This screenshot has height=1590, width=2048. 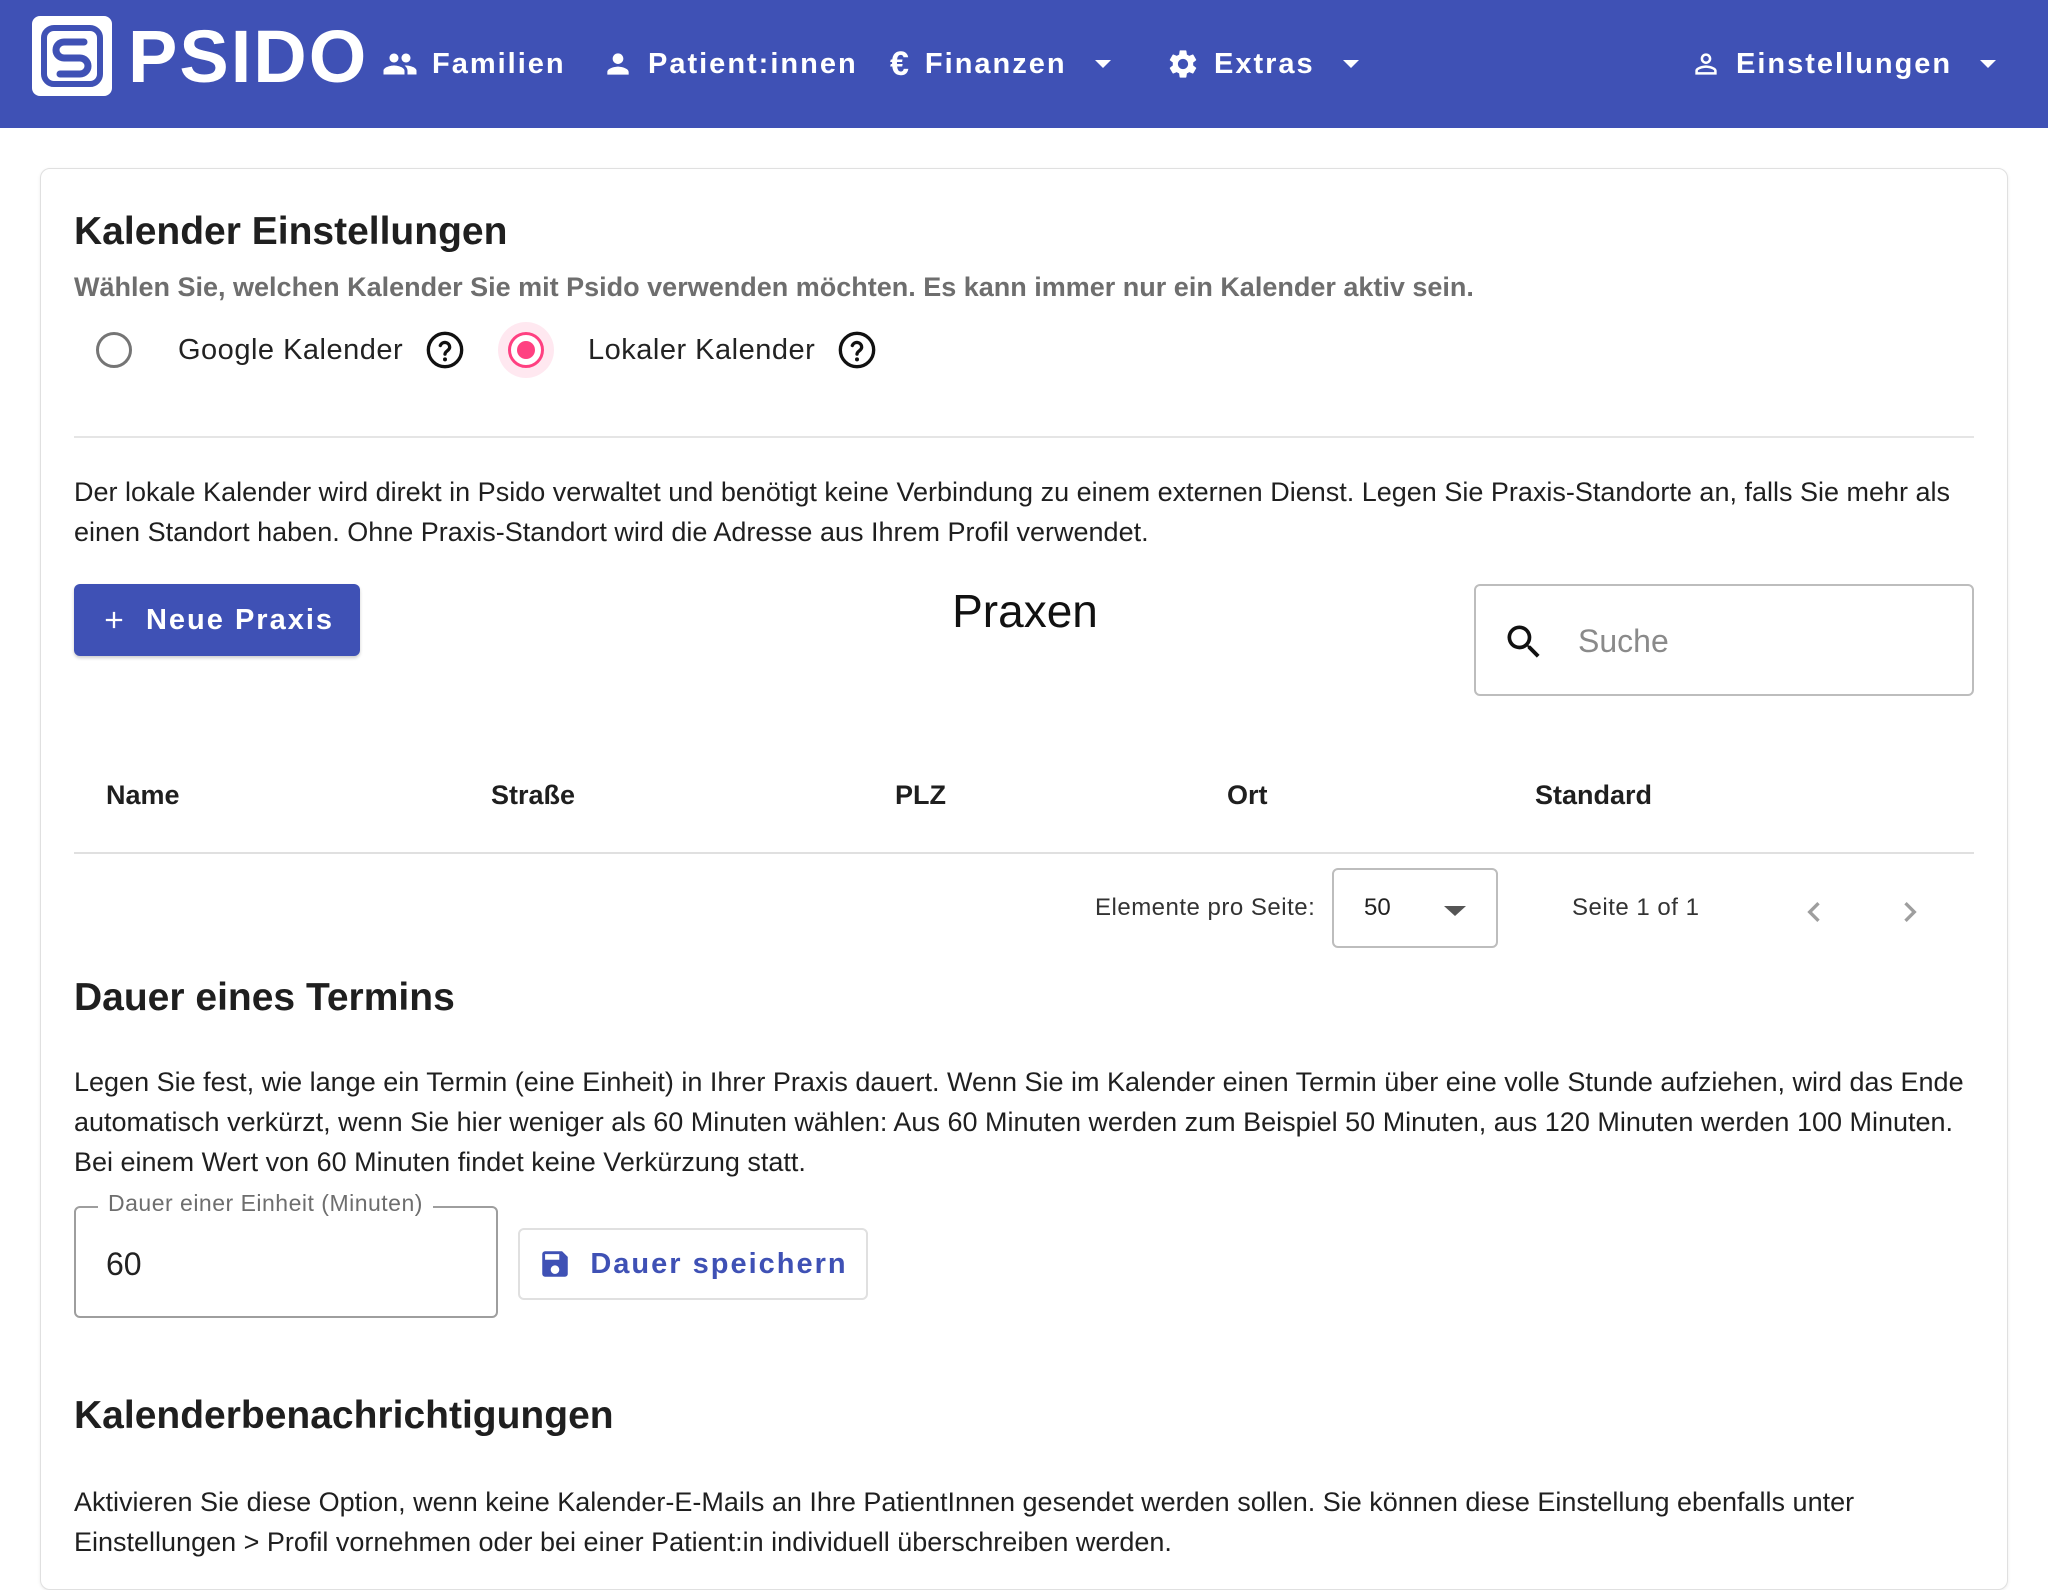 I want to click on column-header-plz: PLZ, so click(x=920, y=795).